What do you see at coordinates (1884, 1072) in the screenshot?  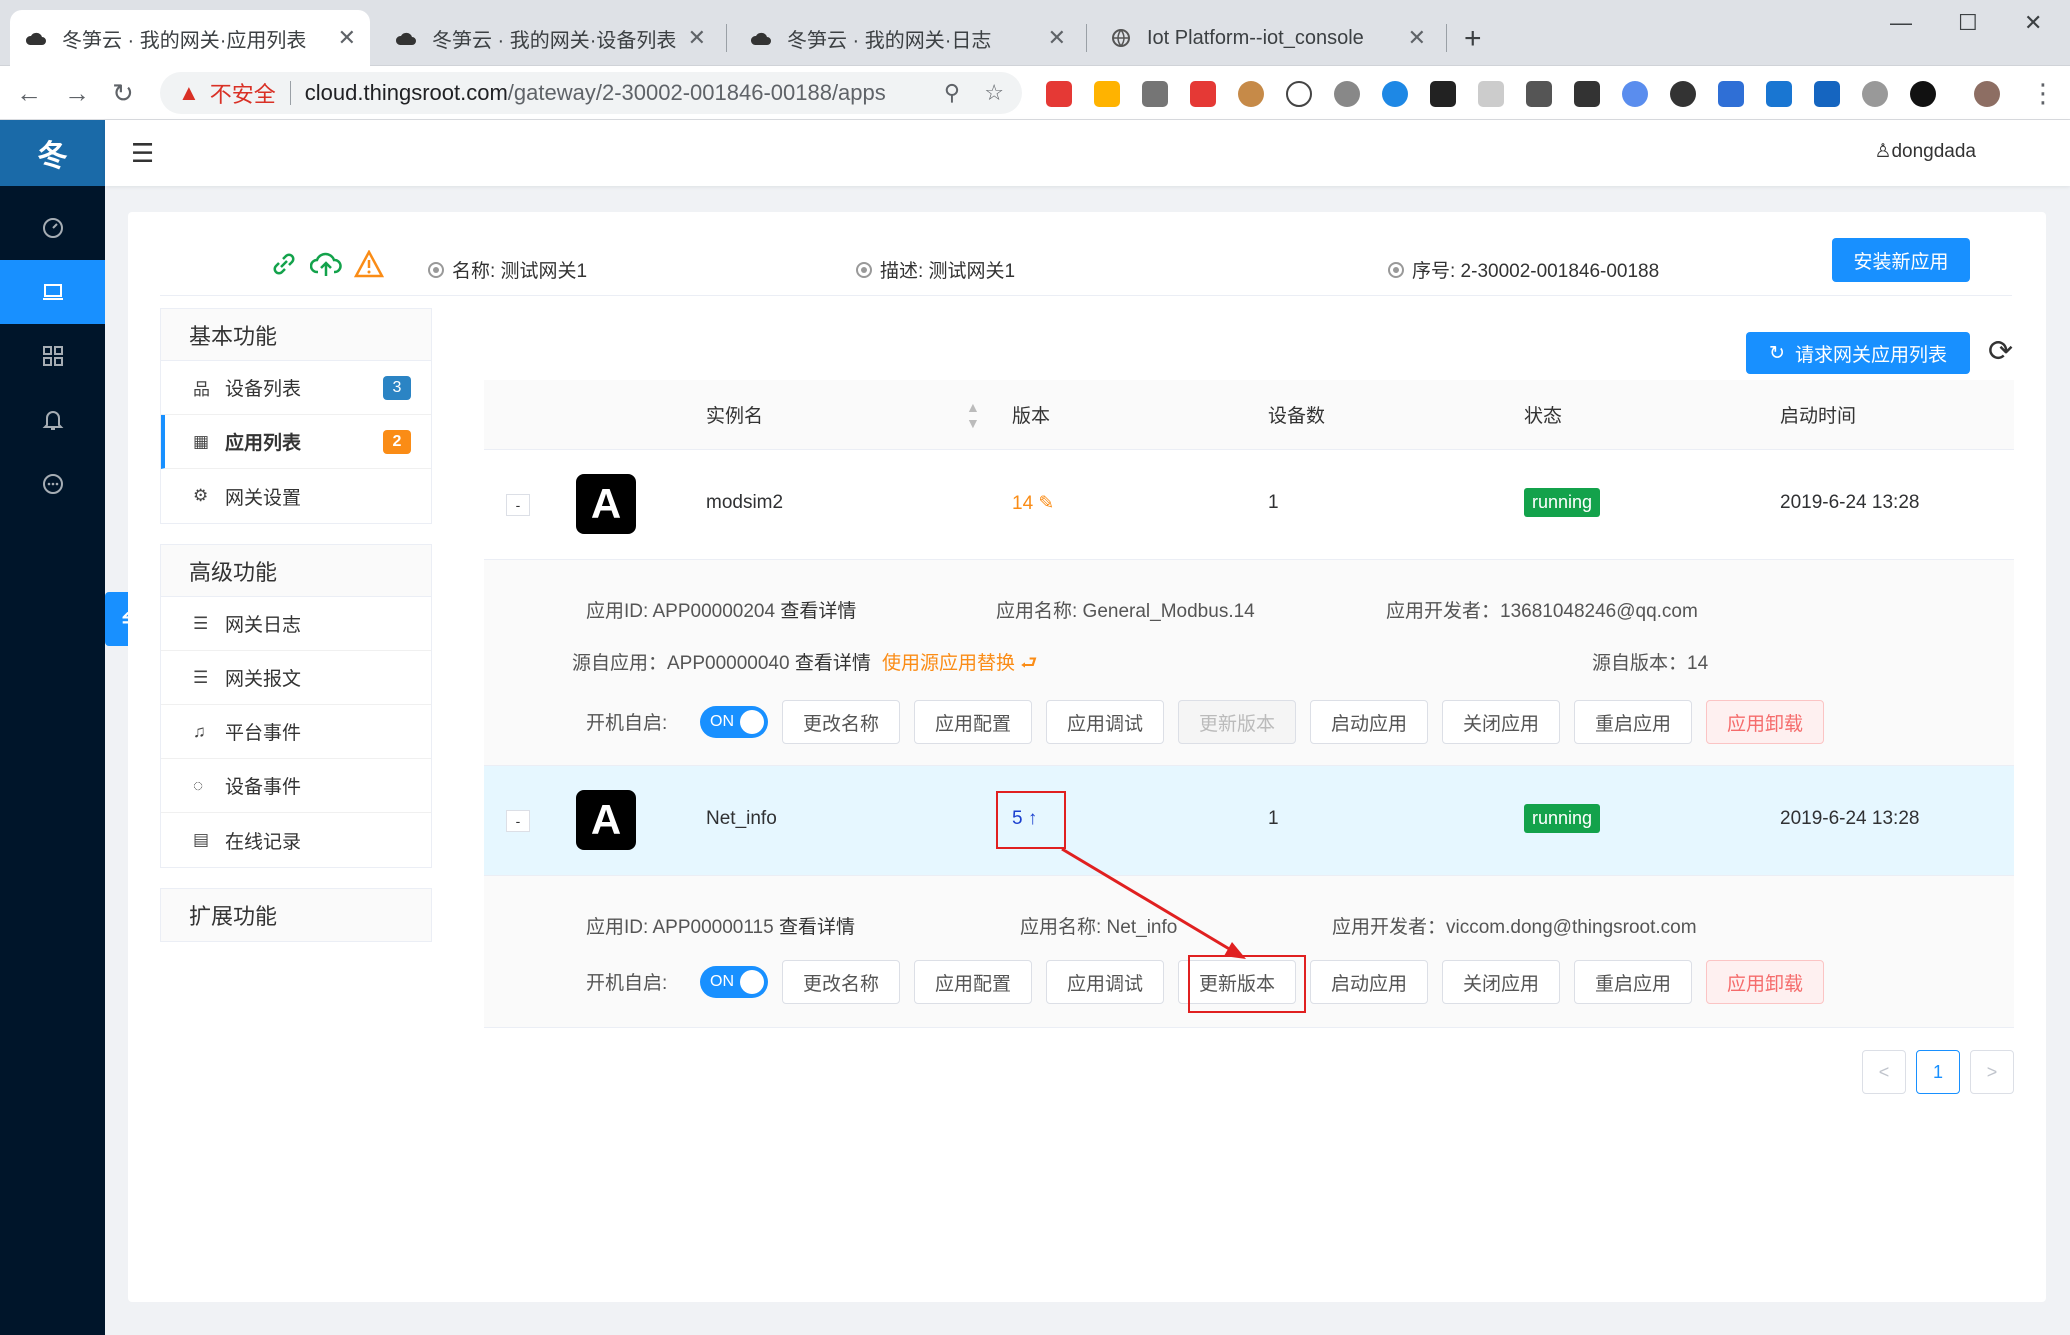 I see `pagination-prev: <` at bounding box center [1884, 1072].